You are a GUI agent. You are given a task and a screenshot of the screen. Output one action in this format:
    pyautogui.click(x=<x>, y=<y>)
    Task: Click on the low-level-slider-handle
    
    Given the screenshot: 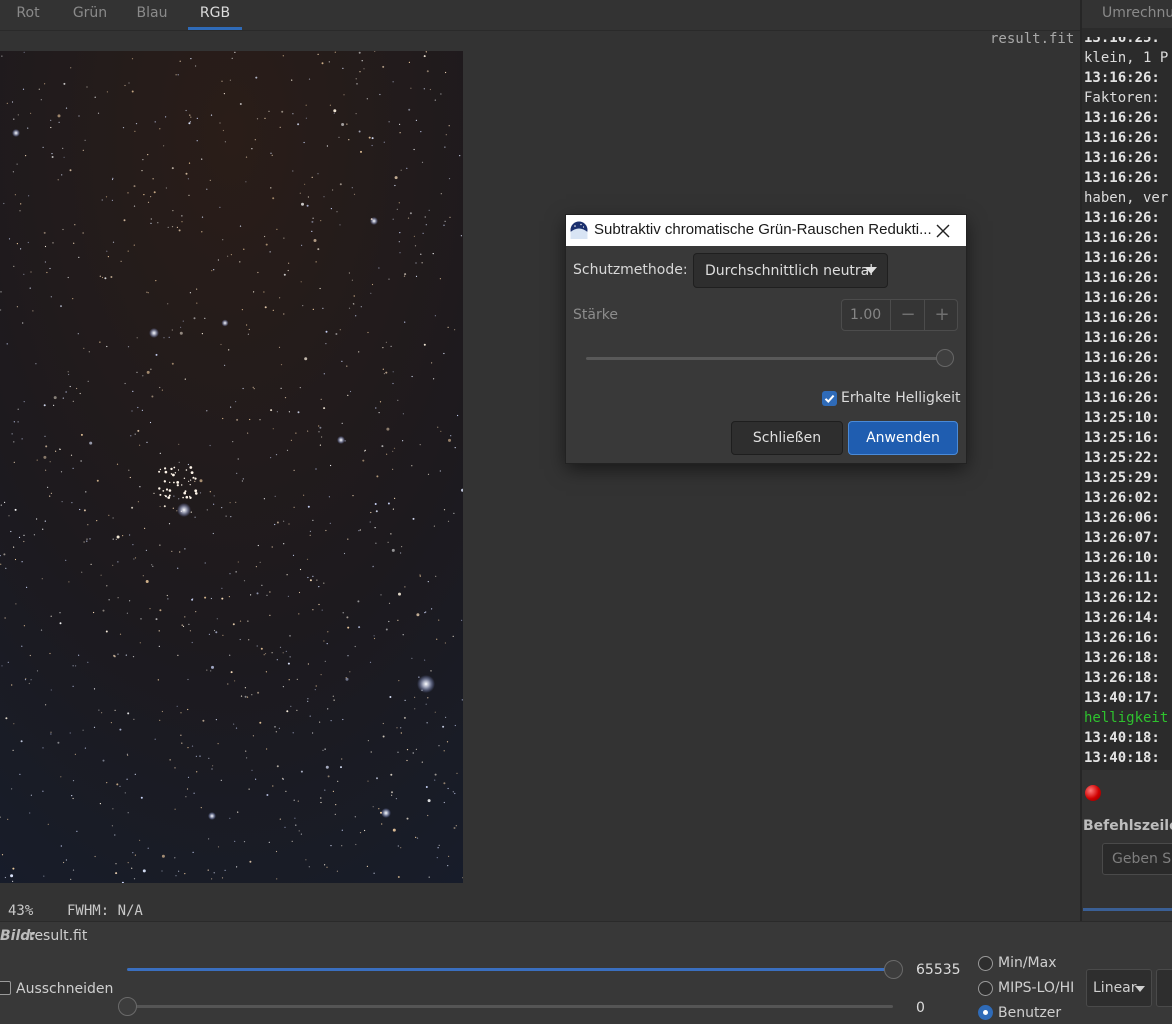 What is the action you would take?
    pyautogui.click(x=127, y=1006)
    